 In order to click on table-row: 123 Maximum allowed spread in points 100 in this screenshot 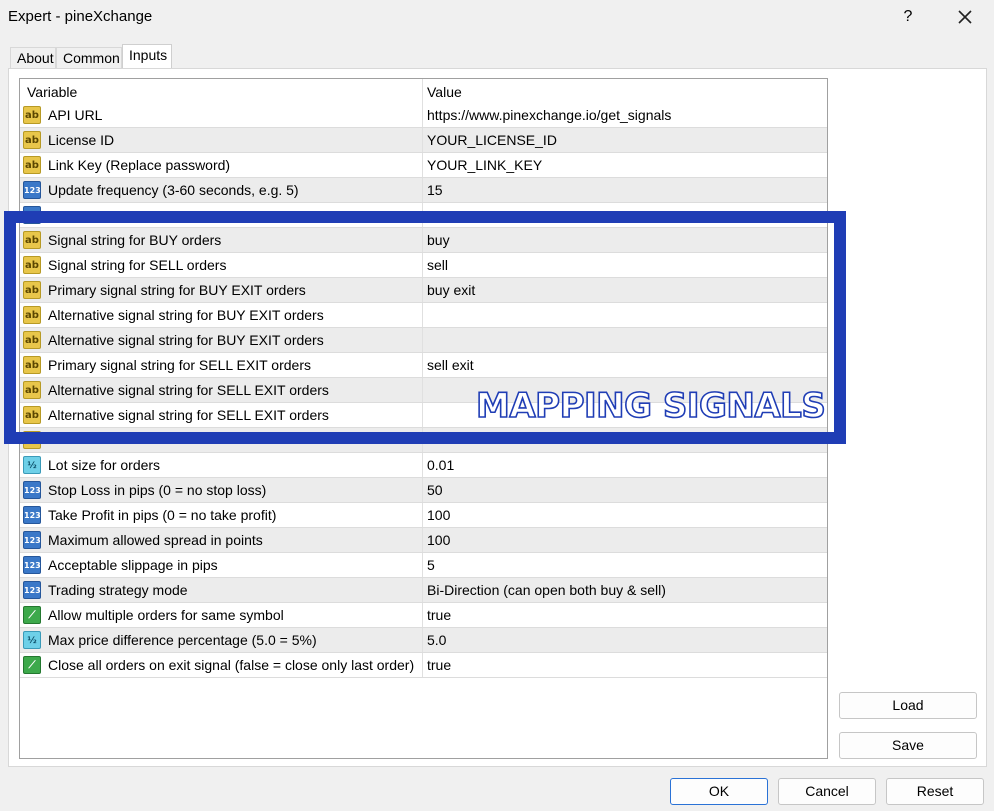, I will do `click(423, 540)`.